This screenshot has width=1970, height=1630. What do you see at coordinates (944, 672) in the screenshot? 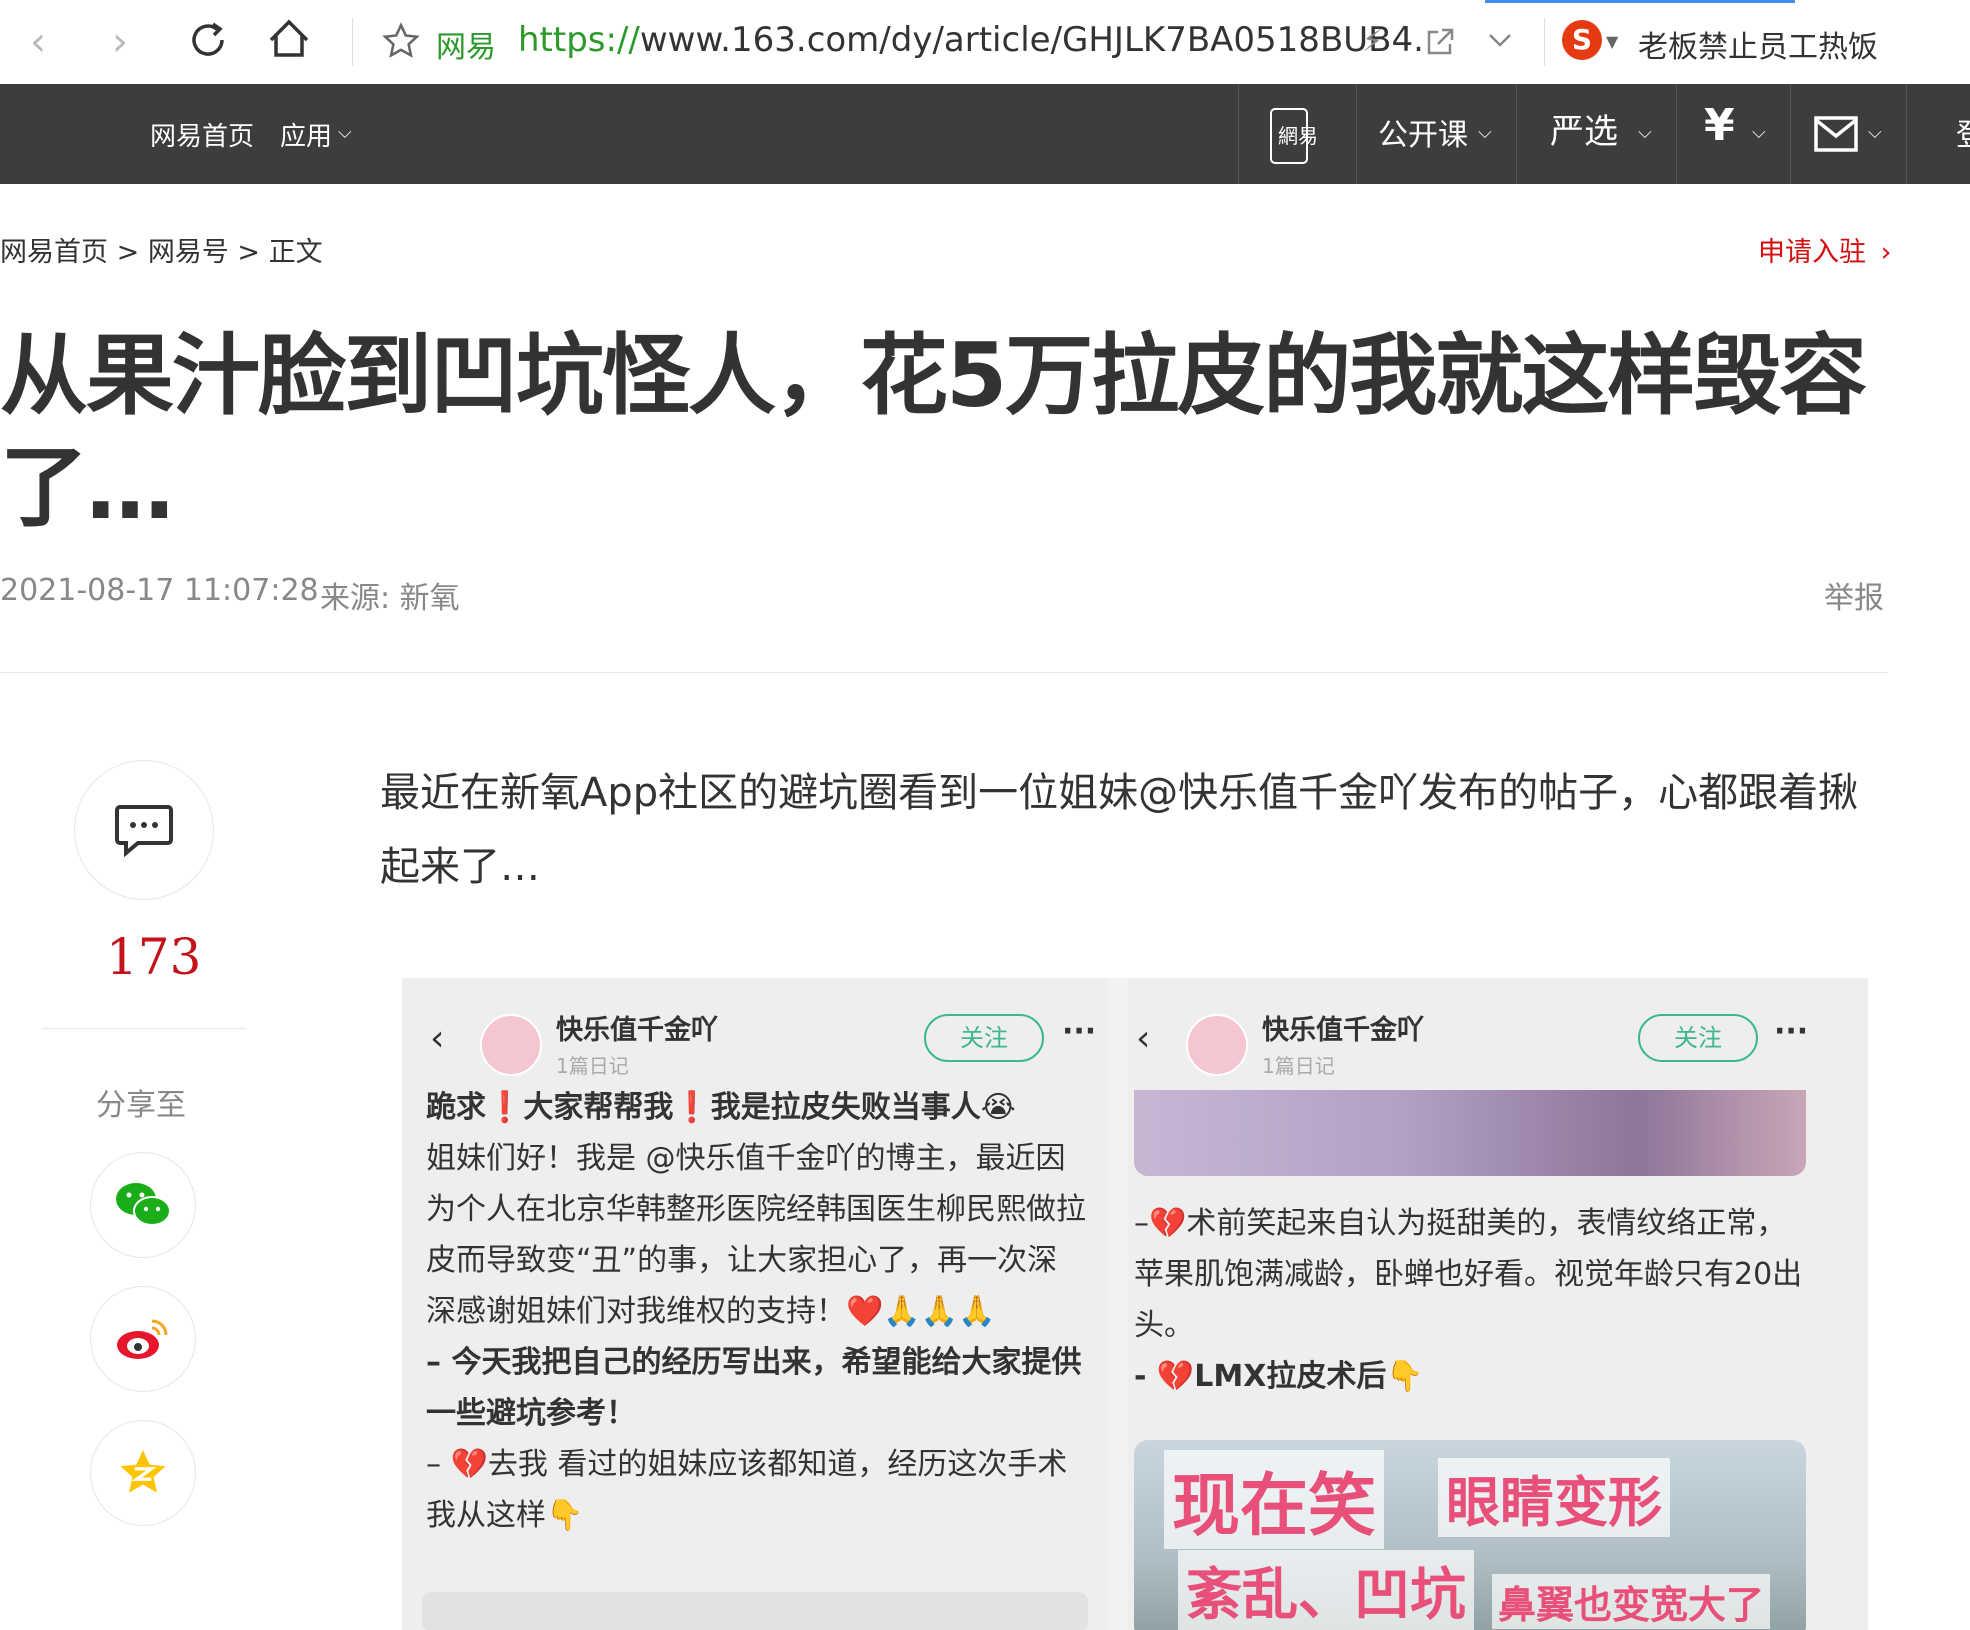
I see `header-divider` at bounding box center [944, 672].